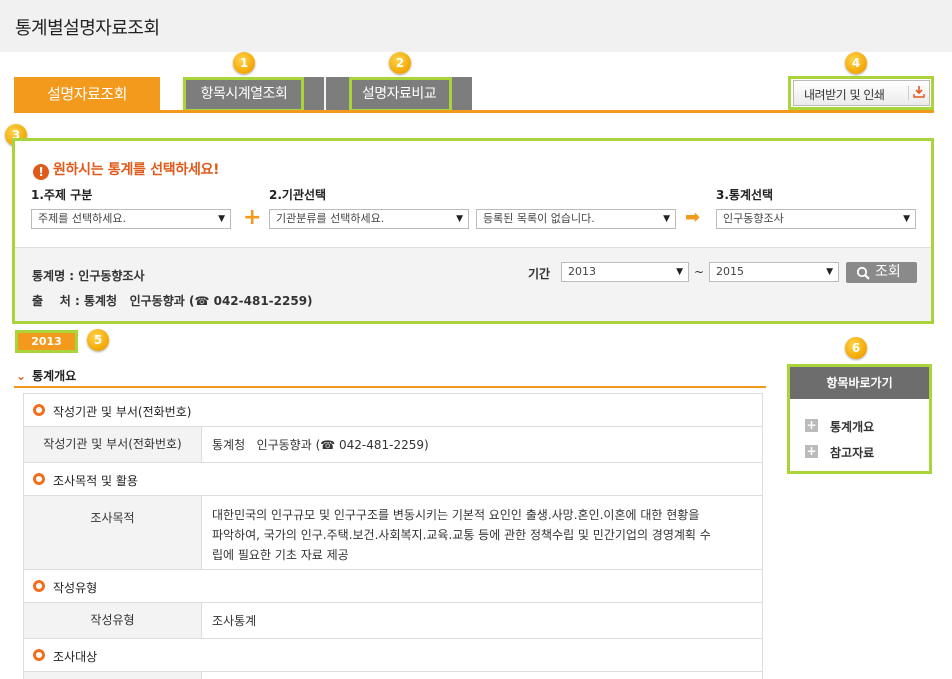 The image size is (952, 679). I want to click on source-value: 통계청 인구동향과 (☎ 042-481-2259), so click(198, 301).